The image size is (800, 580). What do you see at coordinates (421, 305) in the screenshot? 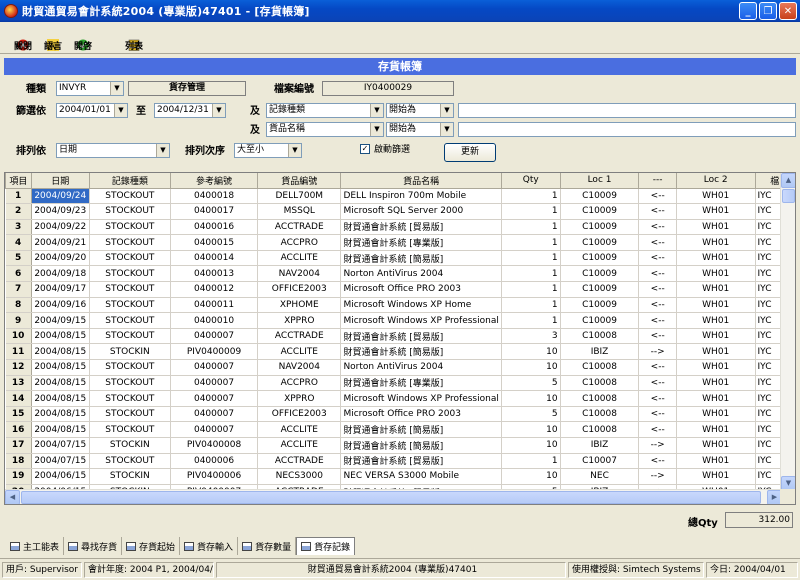
I see `table-cell: Microsoft Windows XP Home` at bounding box center [421, 305].